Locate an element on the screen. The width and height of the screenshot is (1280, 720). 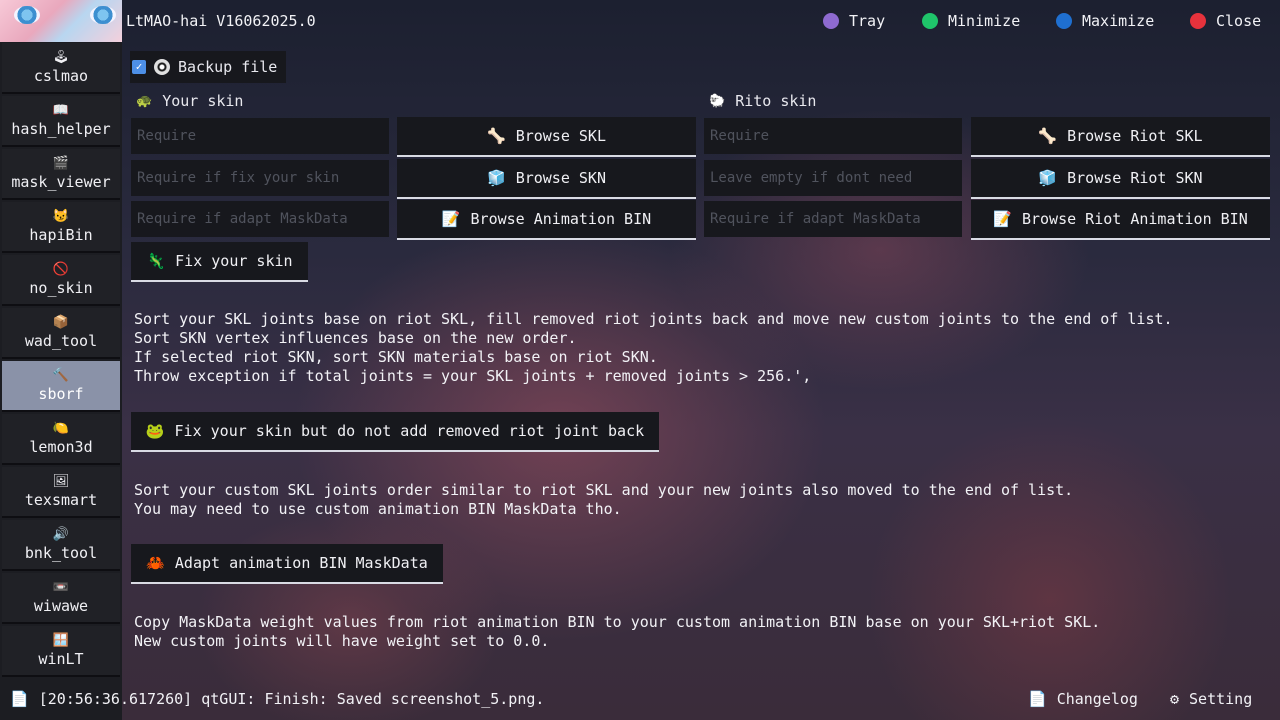
sidebar-item-label: bnk_tool is located at coordinates (61, 553).